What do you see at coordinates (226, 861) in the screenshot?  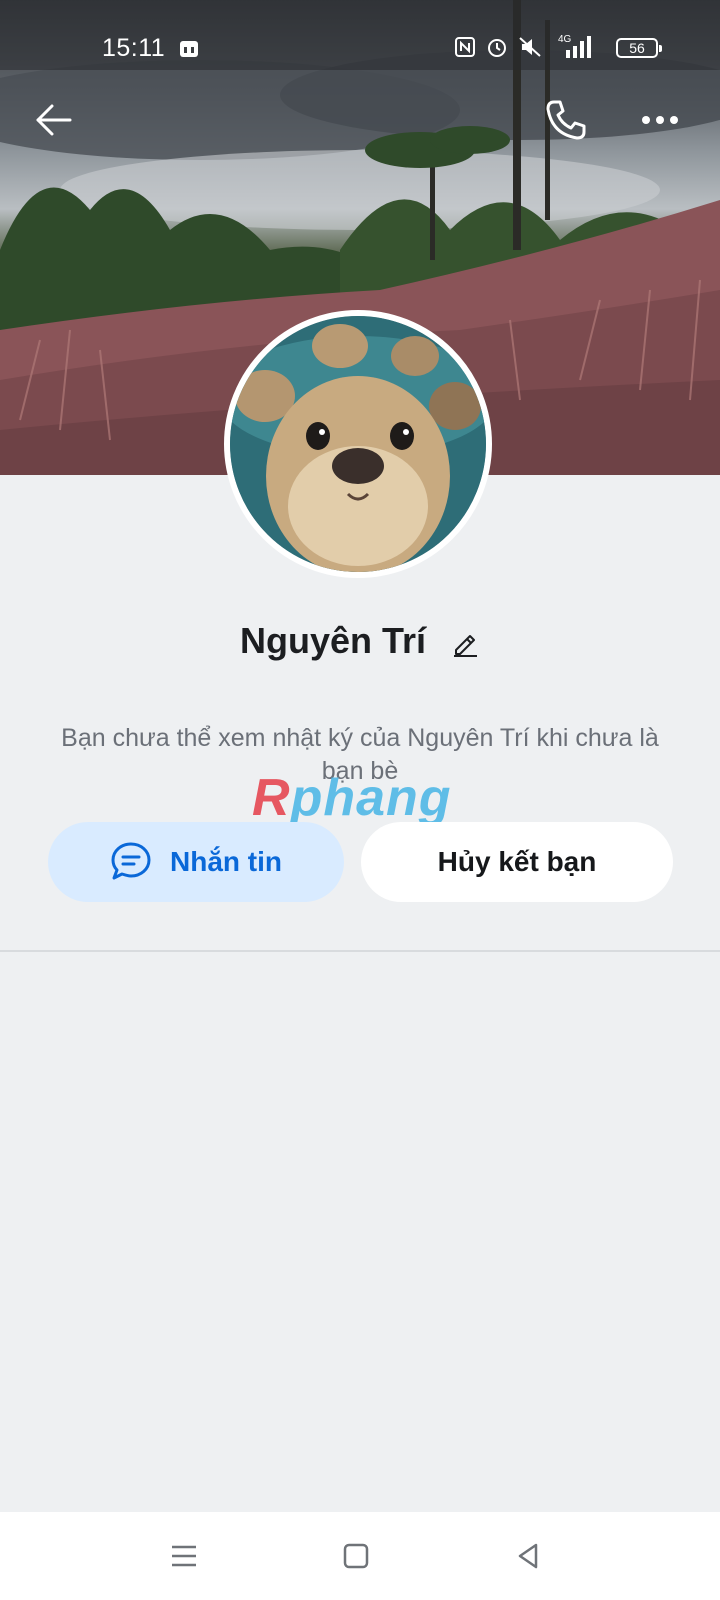 I see `message-button-label: Nhắn tin` at bounding box center [226, 861].